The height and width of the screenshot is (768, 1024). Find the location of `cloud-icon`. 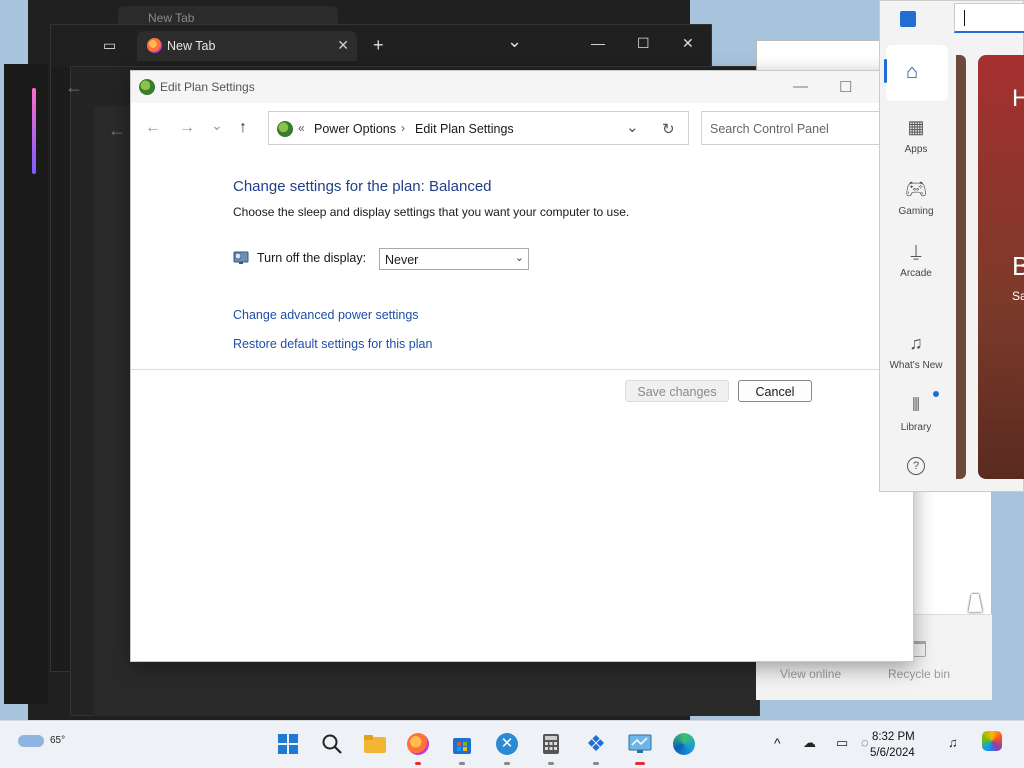

cloud-icon is located at coordinates (31, 741).